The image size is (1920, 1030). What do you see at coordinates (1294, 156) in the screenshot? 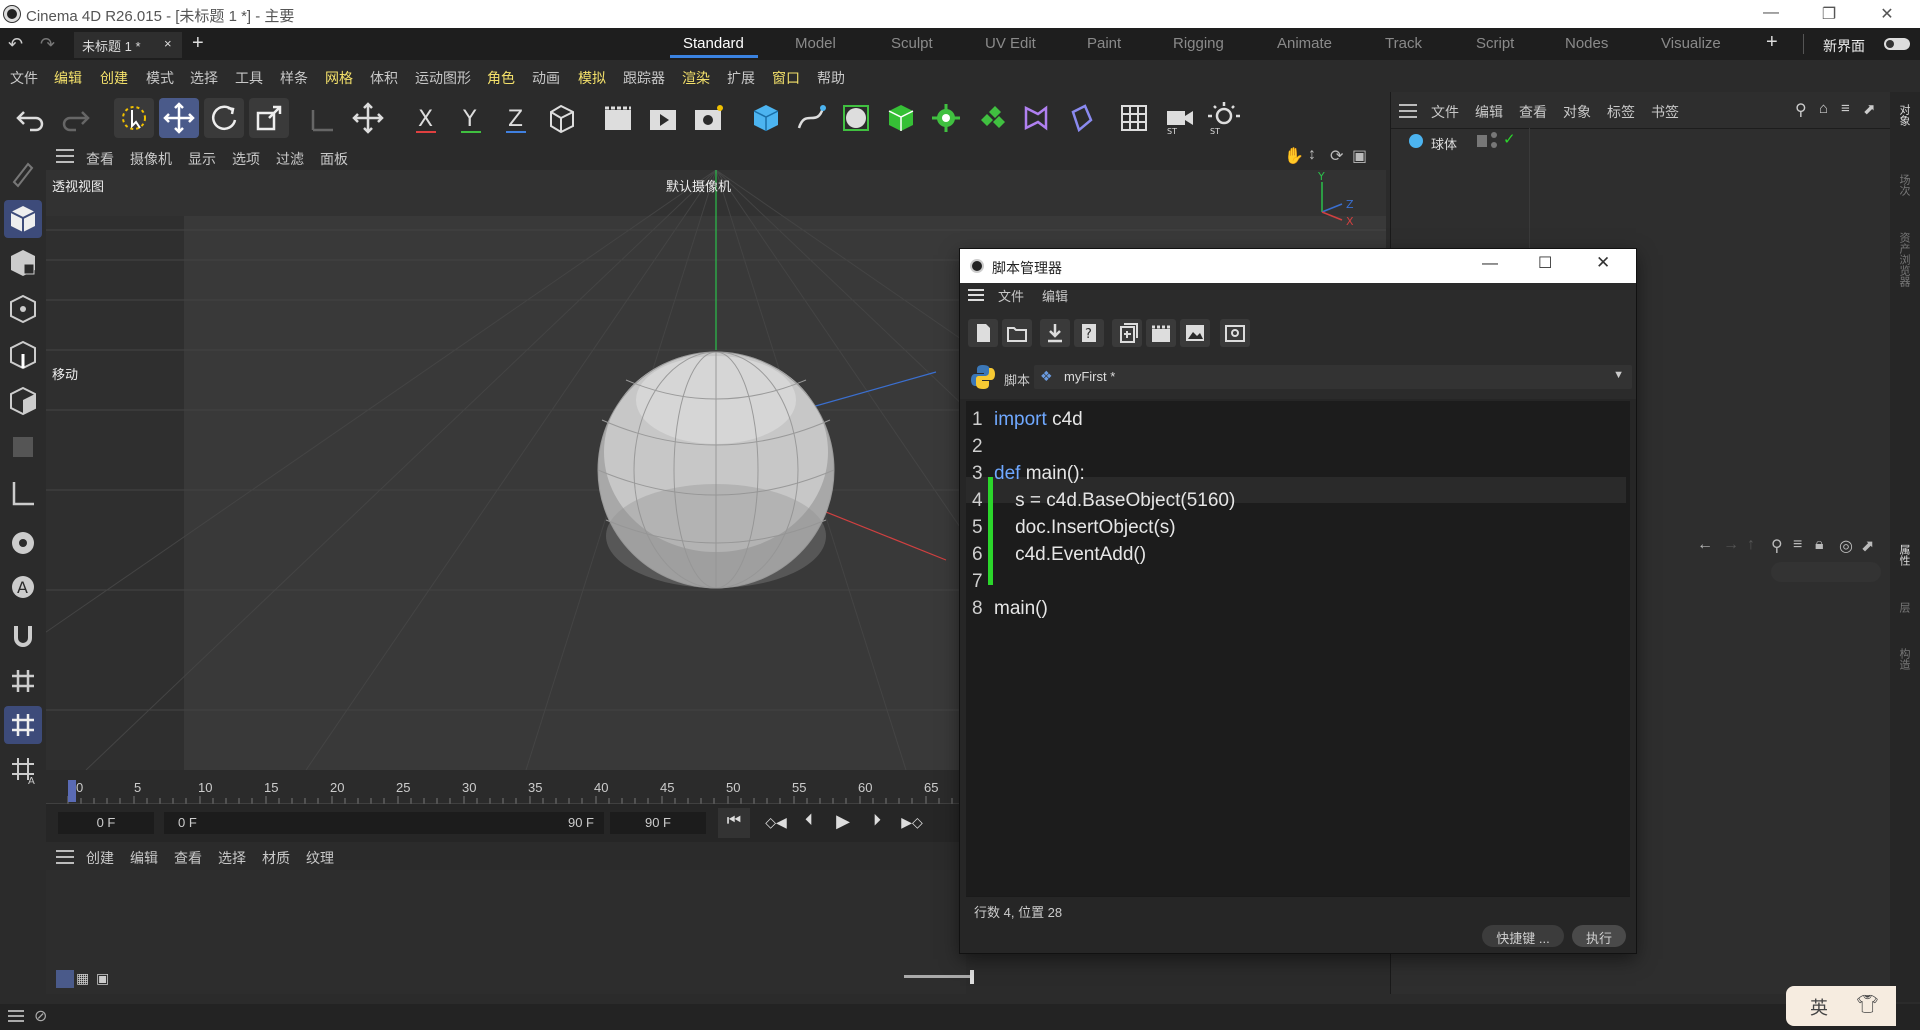
I see `pan-view-icon: ✋` at bounding box center [1294, 156].